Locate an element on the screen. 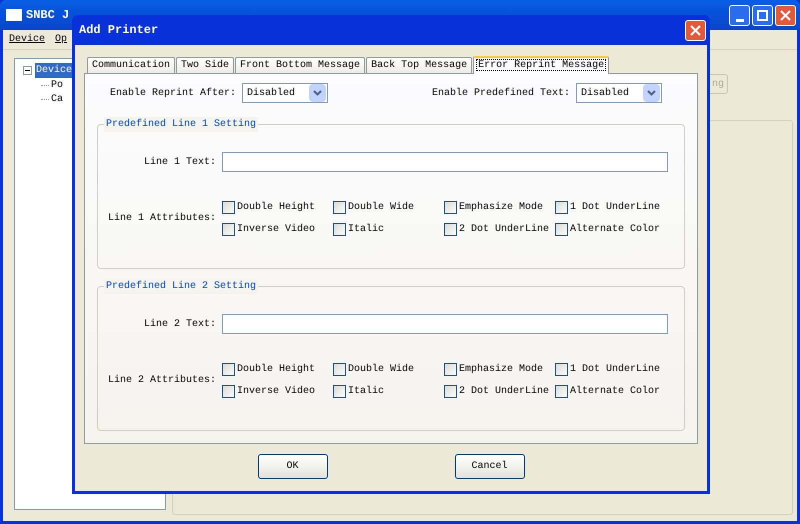 Image resolution: width=800 pixels, height=524 pixels. field-label: Enable Predefined Text: is located at coordinates (501, 93).